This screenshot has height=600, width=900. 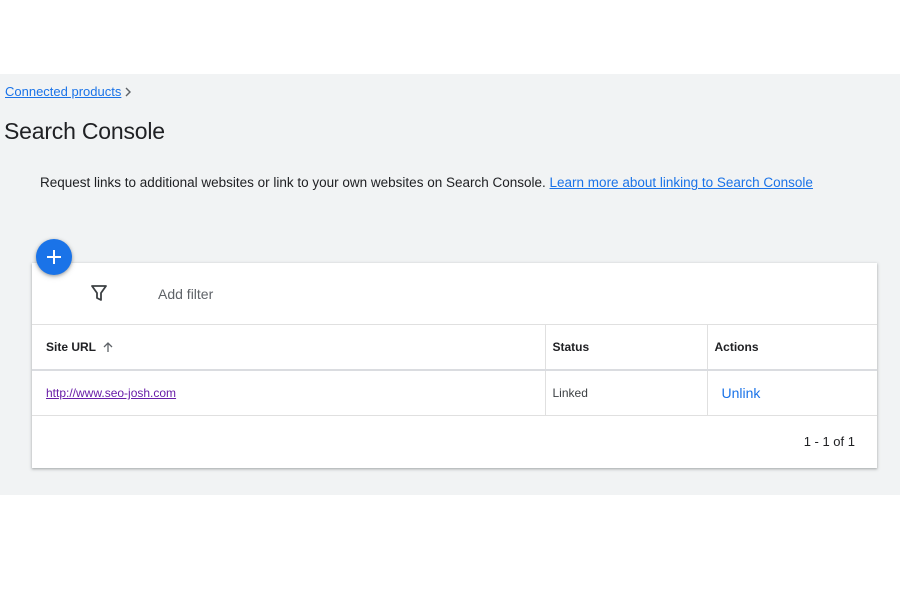 What do you see at coordinates (791, 348) in the screenshot?
I see `column-header-actions: Actions` at bounding box center [791, 348].